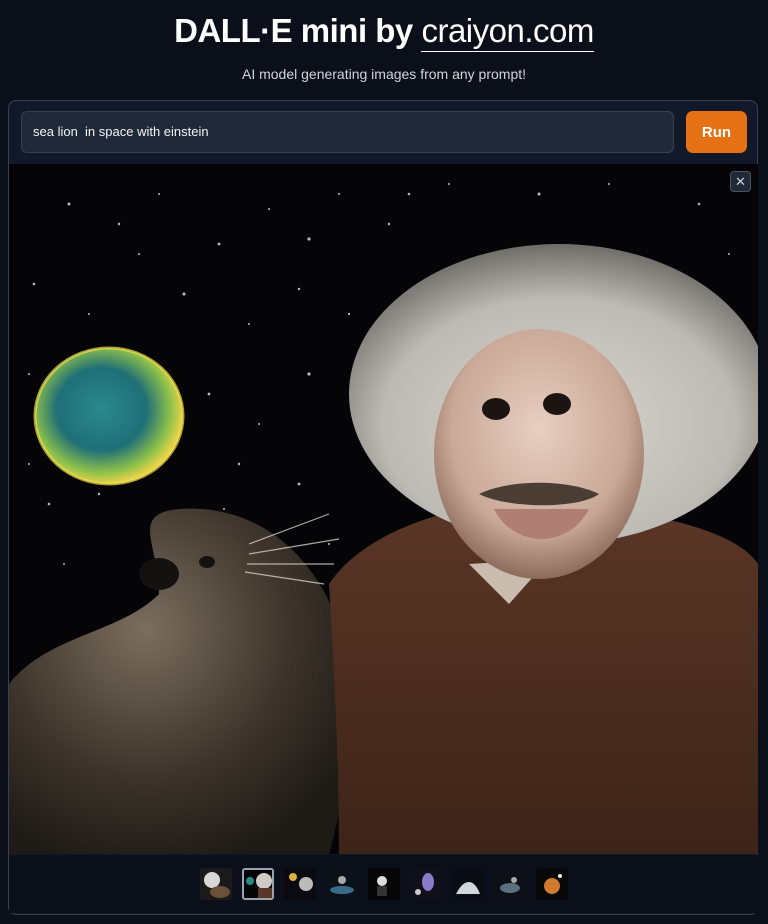  I want to click on page-title: DALL·E mini by craiyon.com, so click(384, 32).